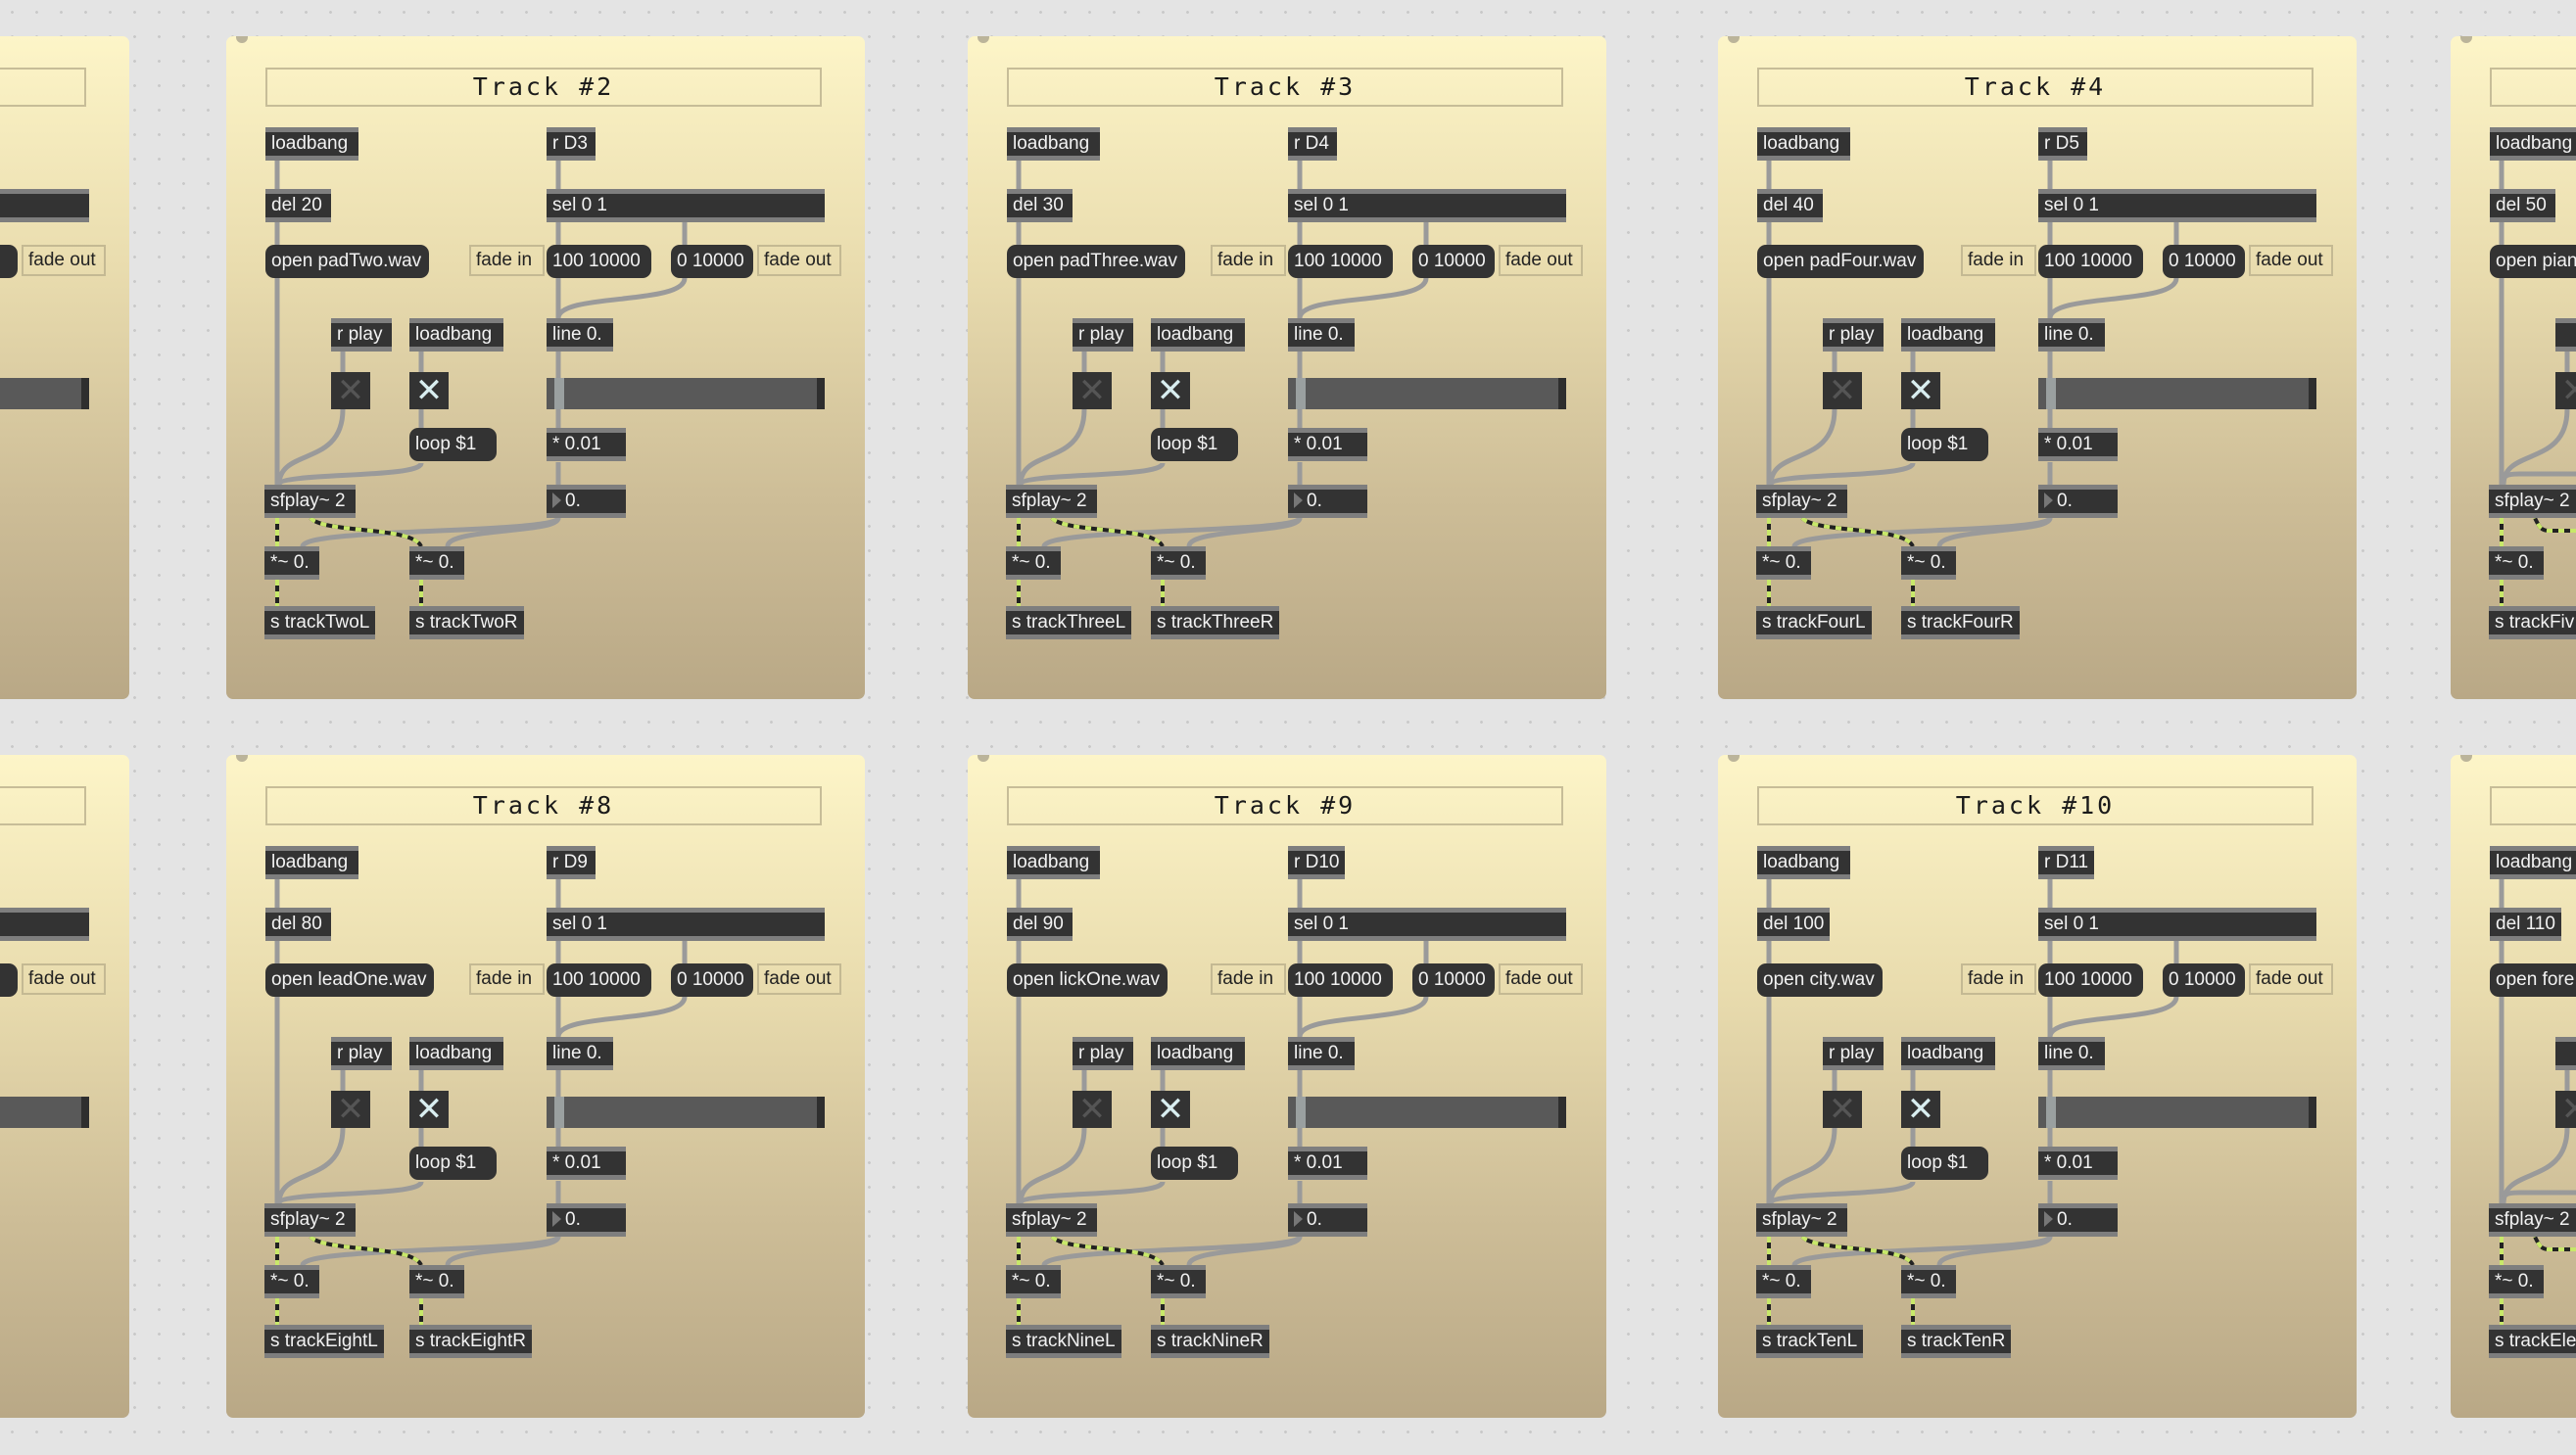  I want to click on delay-object: del 20, so click(298, 205).